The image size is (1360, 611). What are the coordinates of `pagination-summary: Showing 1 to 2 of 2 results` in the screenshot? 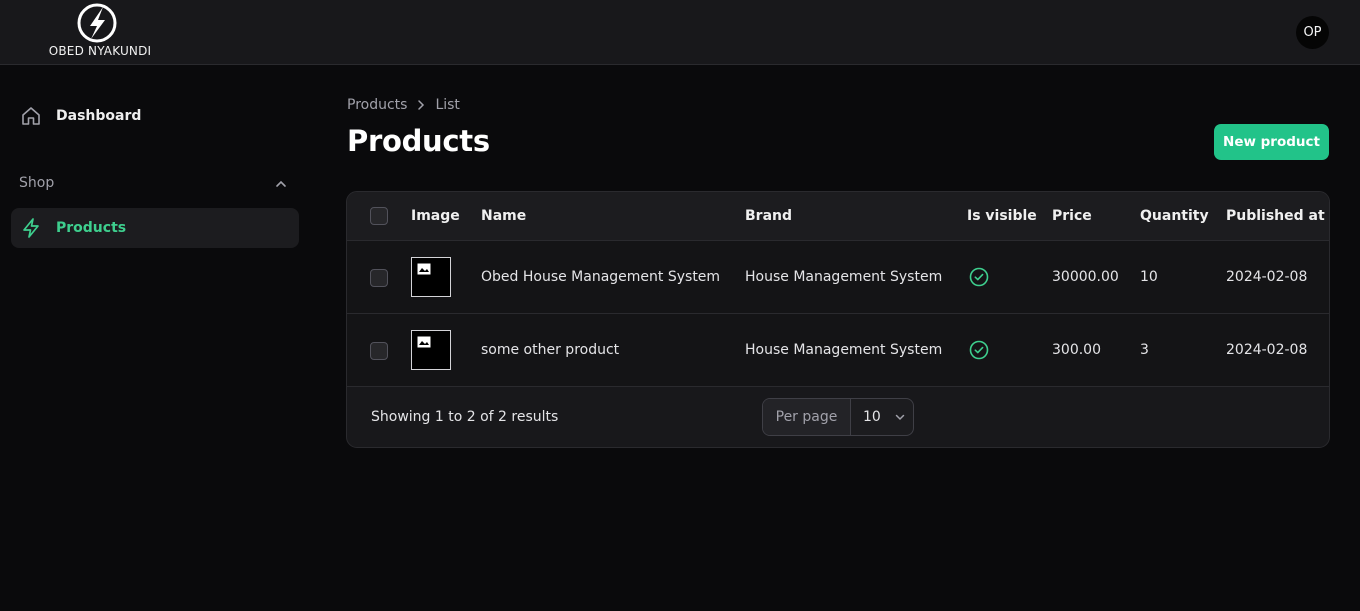 It's located at (465, 417).